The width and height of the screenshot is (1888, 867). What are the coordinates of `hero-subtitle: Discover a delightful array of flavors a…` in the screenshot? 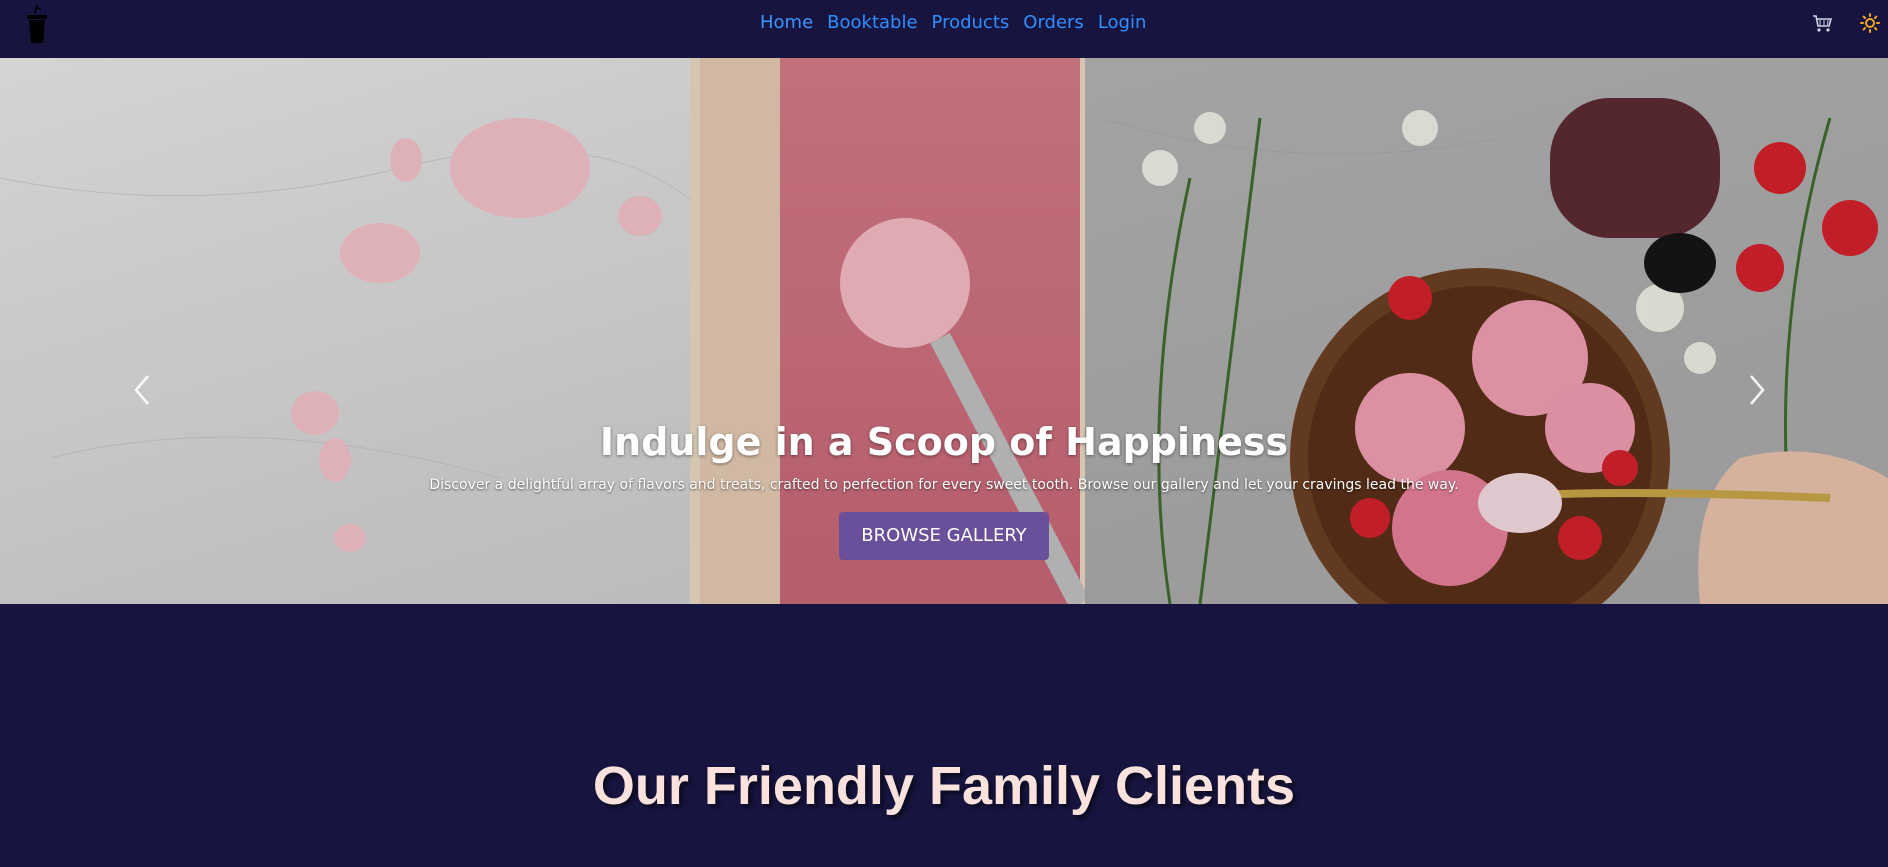 It's located at (944, 485).